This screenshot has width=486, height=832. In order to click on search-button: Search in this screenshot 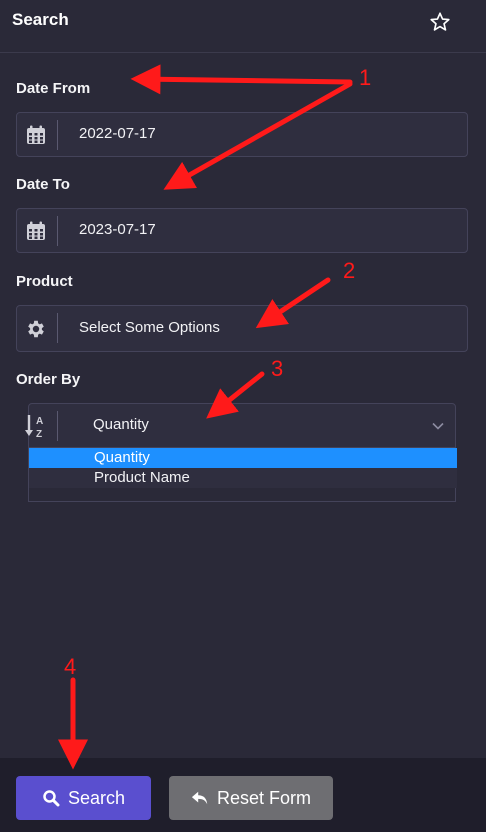, I will do `click(83, 798)`.